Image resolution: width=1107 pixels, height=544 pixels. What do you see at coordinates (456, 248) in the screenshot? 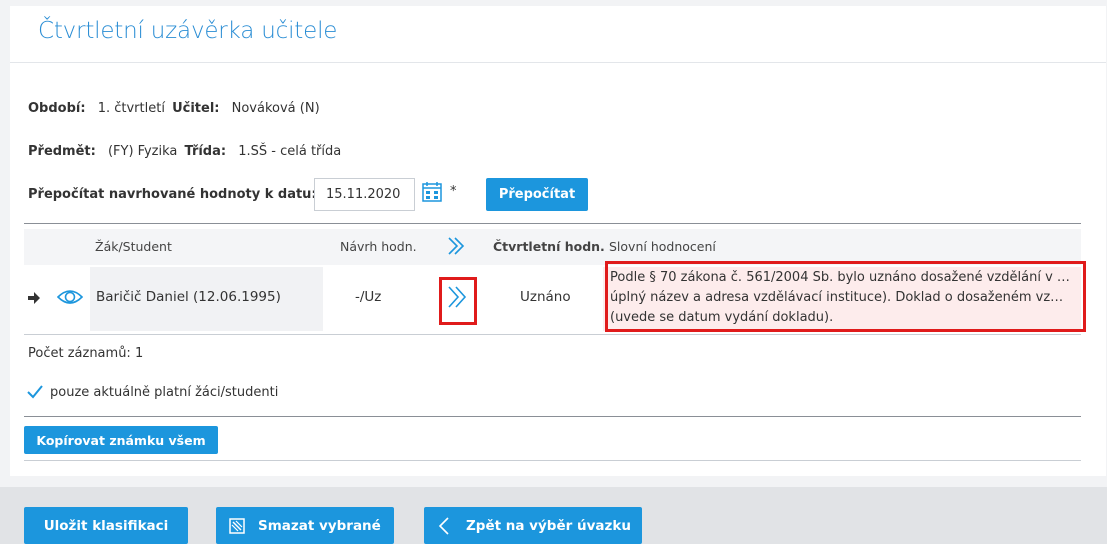
I see `header-copy-all-icon` at bounding box center [456, 248].